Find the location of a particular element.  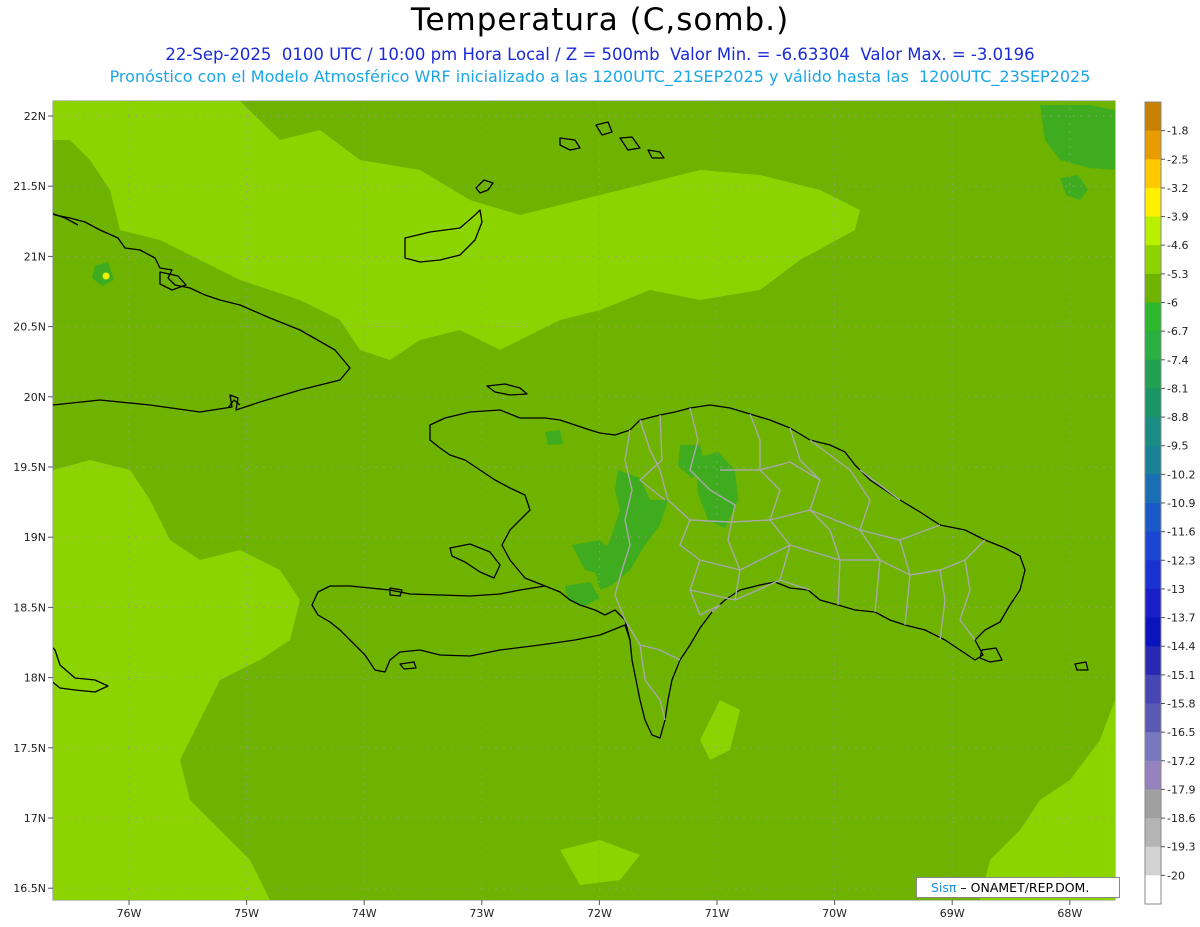

lat-label: 17.5N is located at coordinates (29, 748).